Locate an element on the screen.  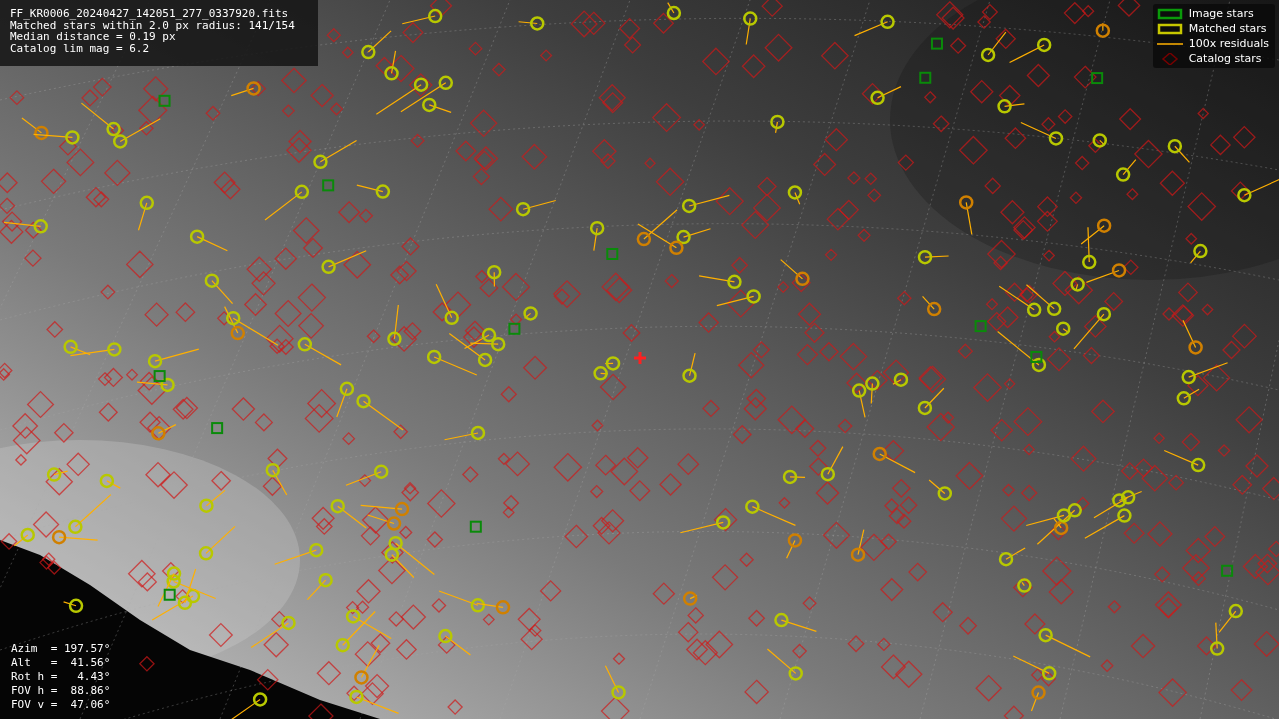
info-text: Median distance = 0.19 px is located at coordinates (93, 37).